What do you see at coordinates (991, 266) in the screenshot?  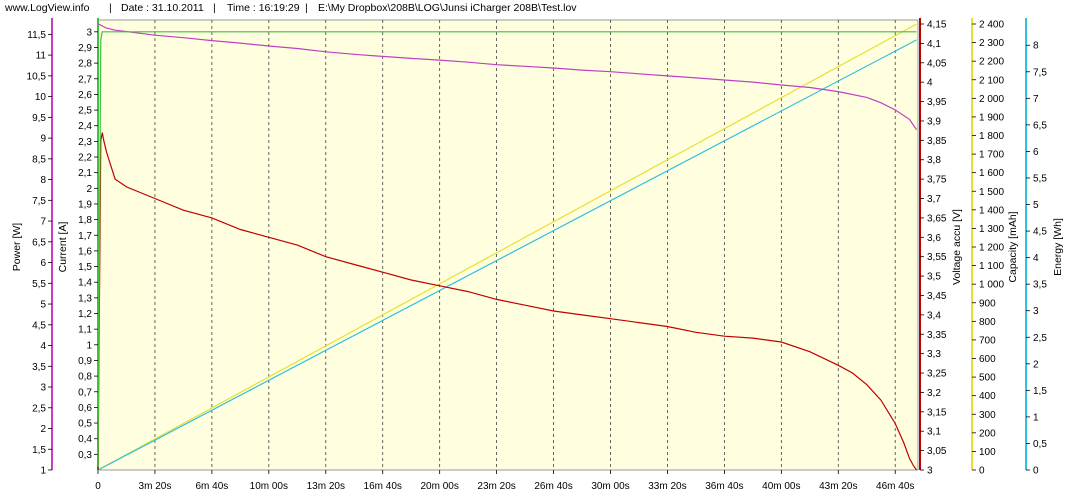 I see `capacity-tick-label: 1 100` at bounding box center [991, 266].